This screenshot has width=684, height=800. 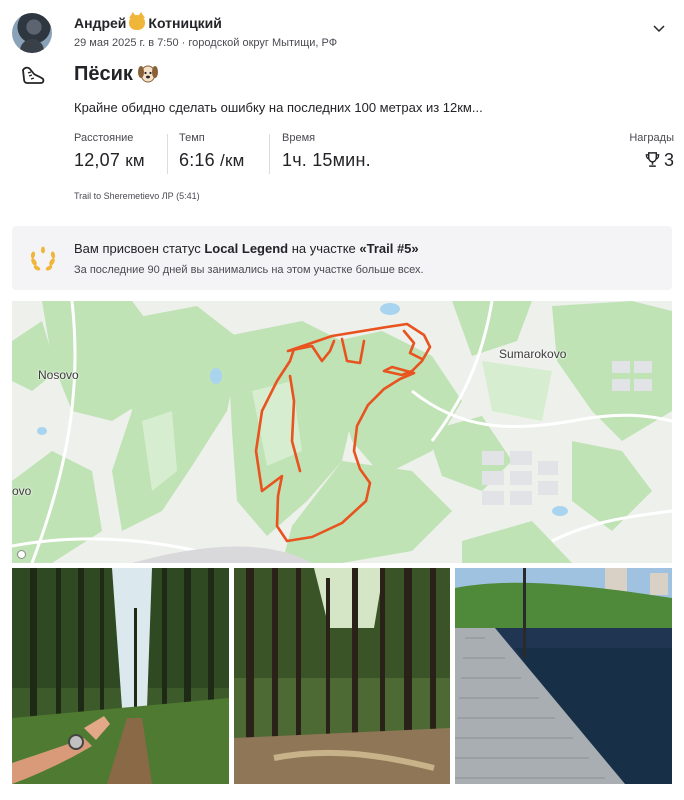 What do you see at coordinates (299, 138) in the screenshot?
I see `stat-label: Время` at bounding box center [299, 138].